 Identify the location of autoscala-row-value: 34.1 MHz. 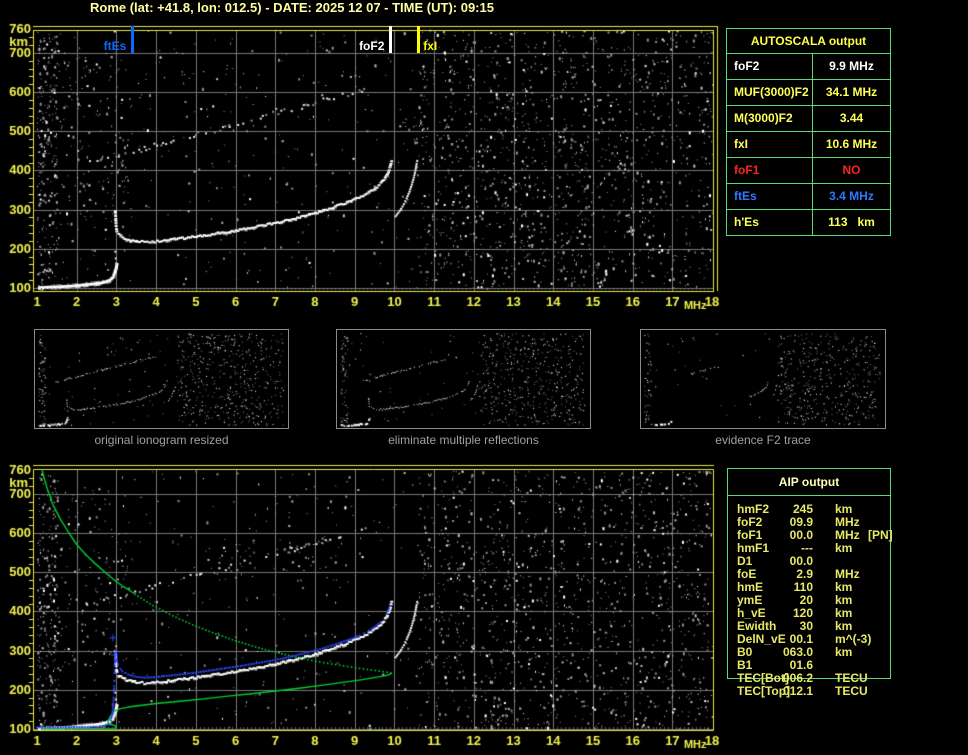
(851, 92).